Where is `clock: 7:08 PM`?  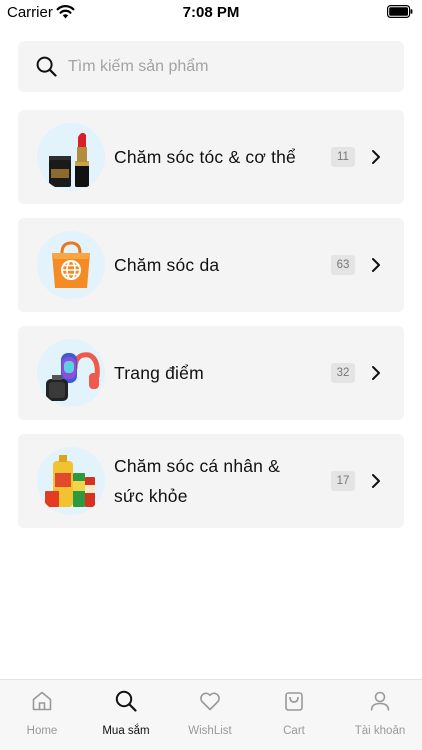 clock: 7:08 PM is located at coordinates (211, 12).